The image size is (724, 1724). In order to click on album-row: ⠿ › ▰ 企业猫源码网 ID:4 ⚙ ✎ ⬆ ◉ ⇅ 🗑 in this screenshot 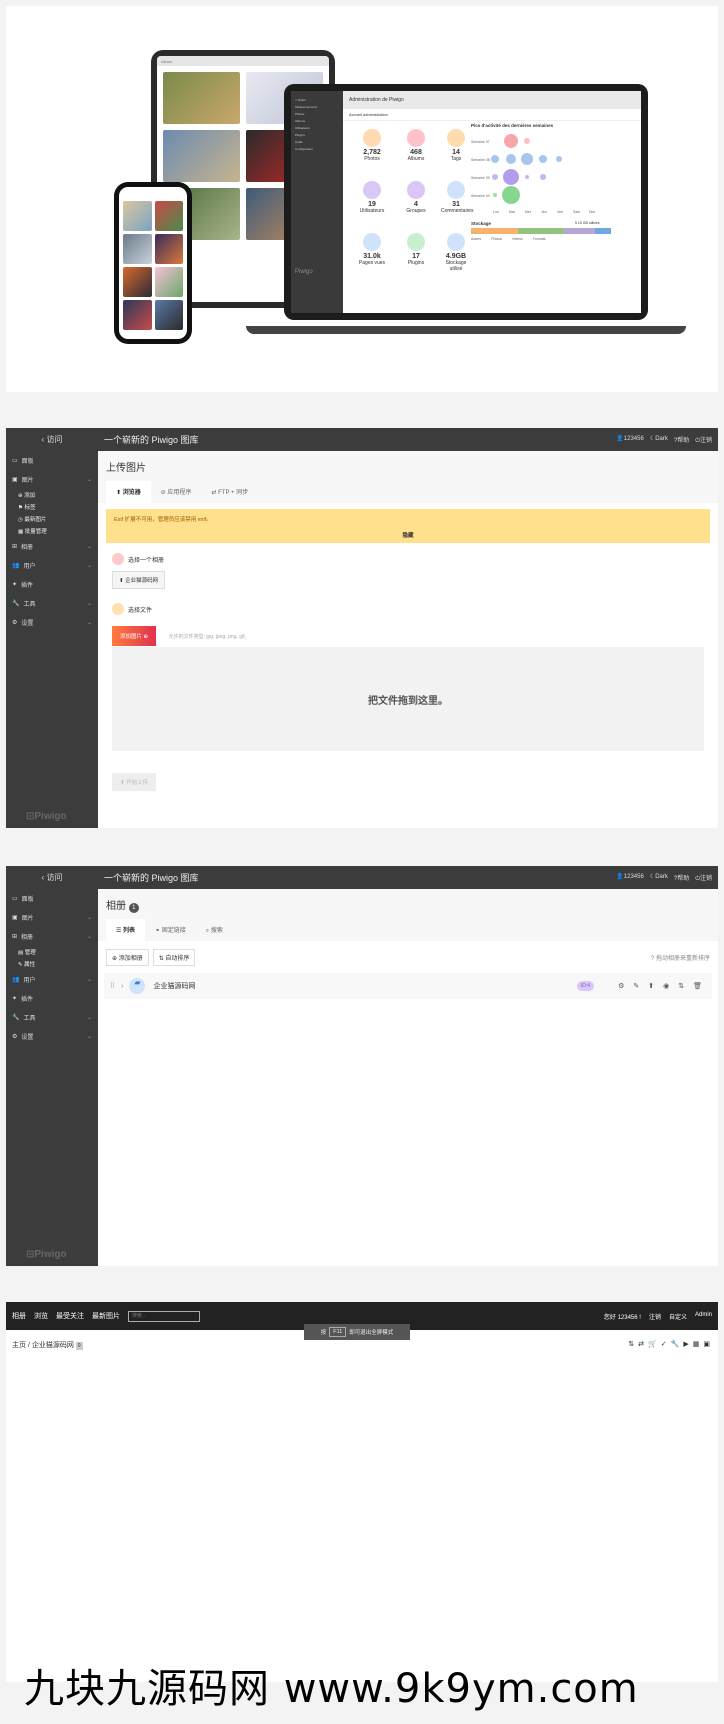, I will do `click(408, 986)`.